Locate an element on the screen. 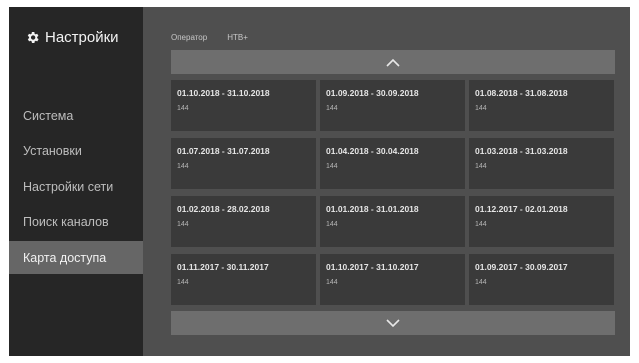 This screenshot has height=363, width=639. scroll-down-button is located at coordinates (393, 323).